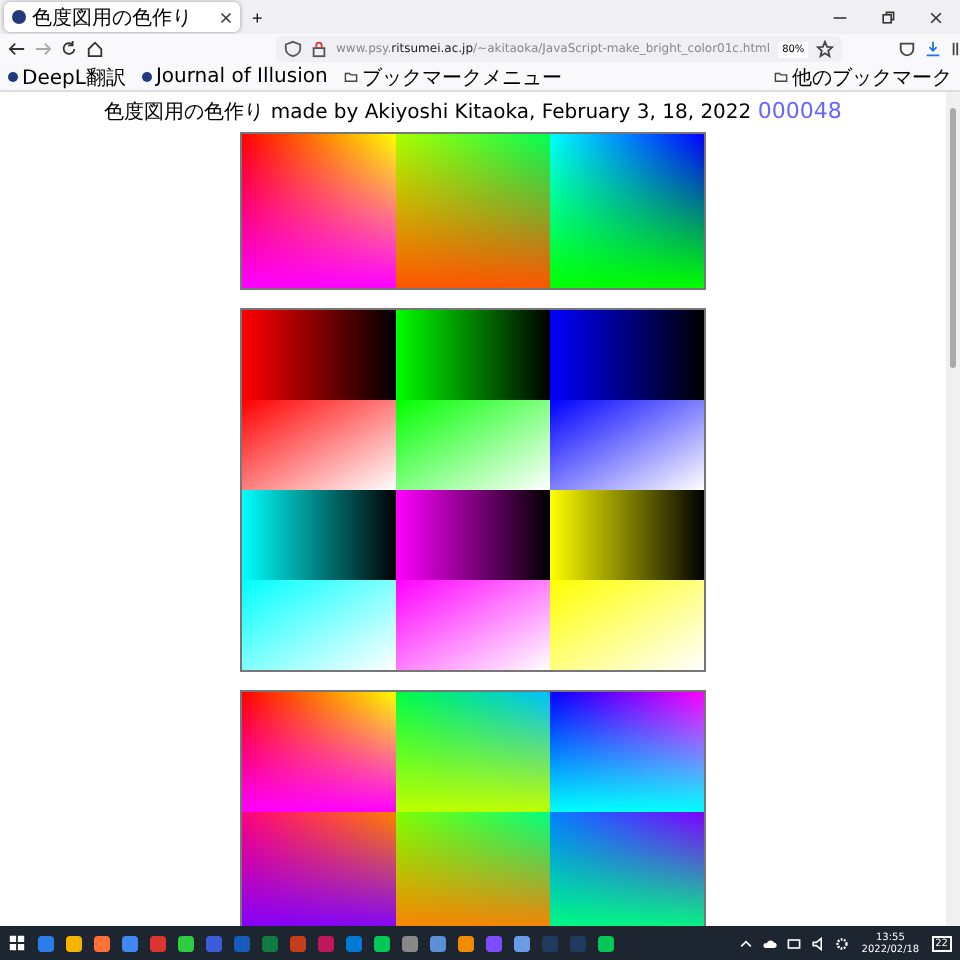  What do you see at coordinates (769, 943) in the screenshot?
I see `cloud-icon` at bounding box center [769, 943].